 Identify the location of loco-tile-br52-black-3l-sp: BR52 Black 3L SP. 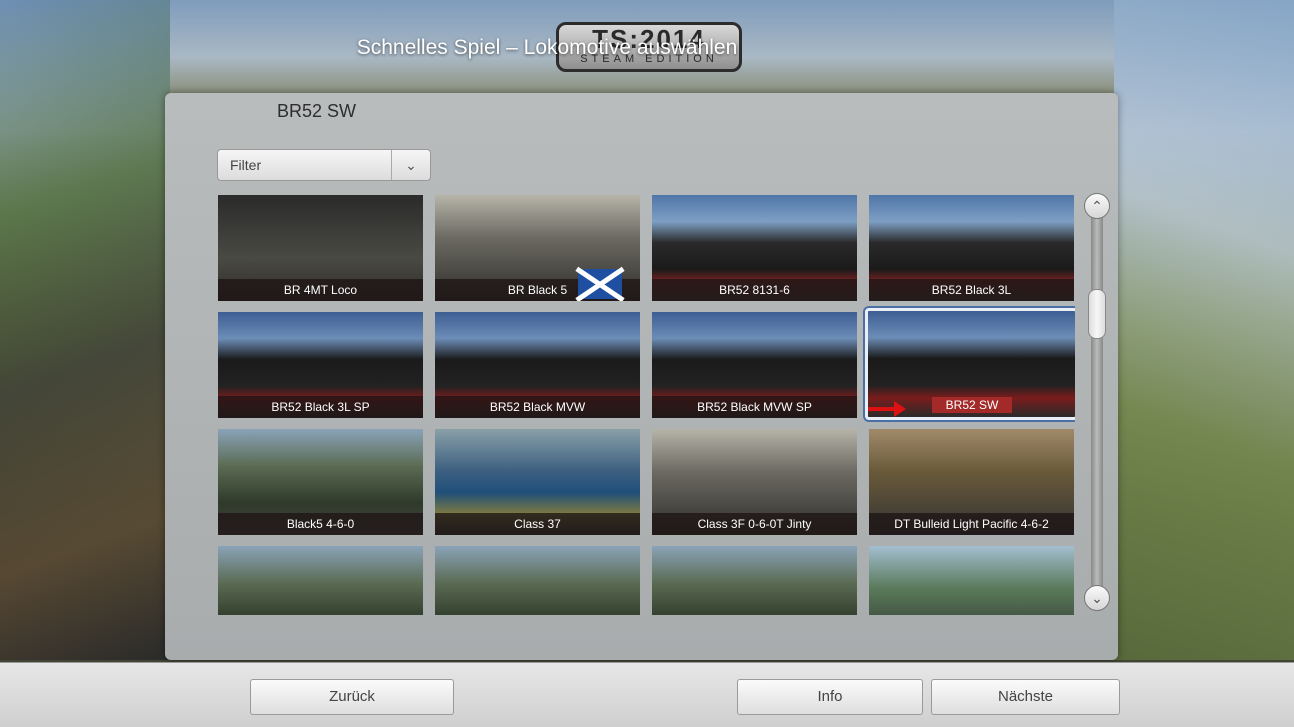
(320, 365).